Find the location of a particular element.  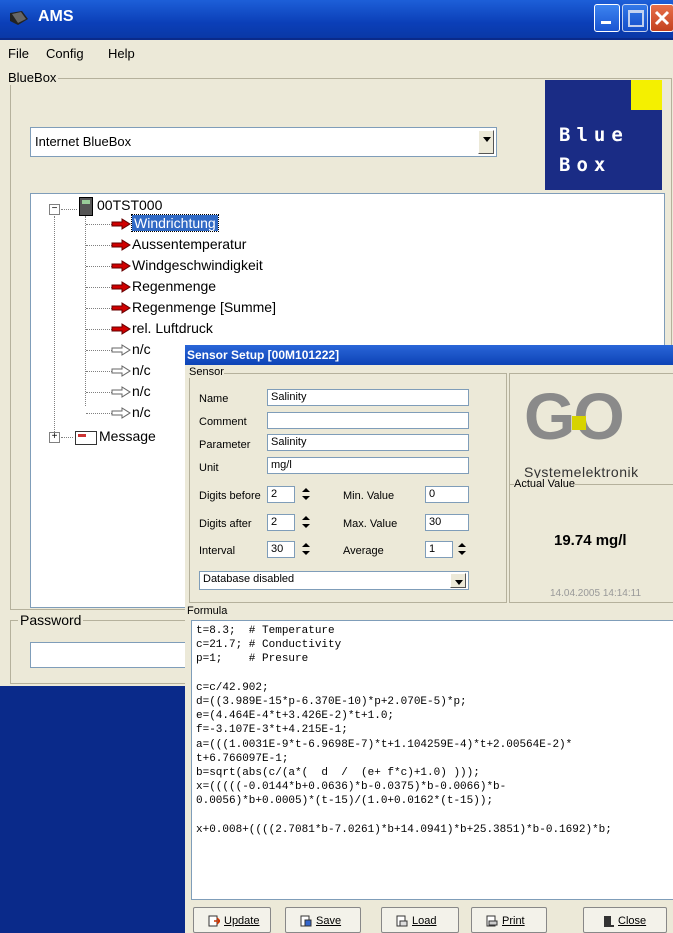

average-label: Average is located at coordinates (363, 551).